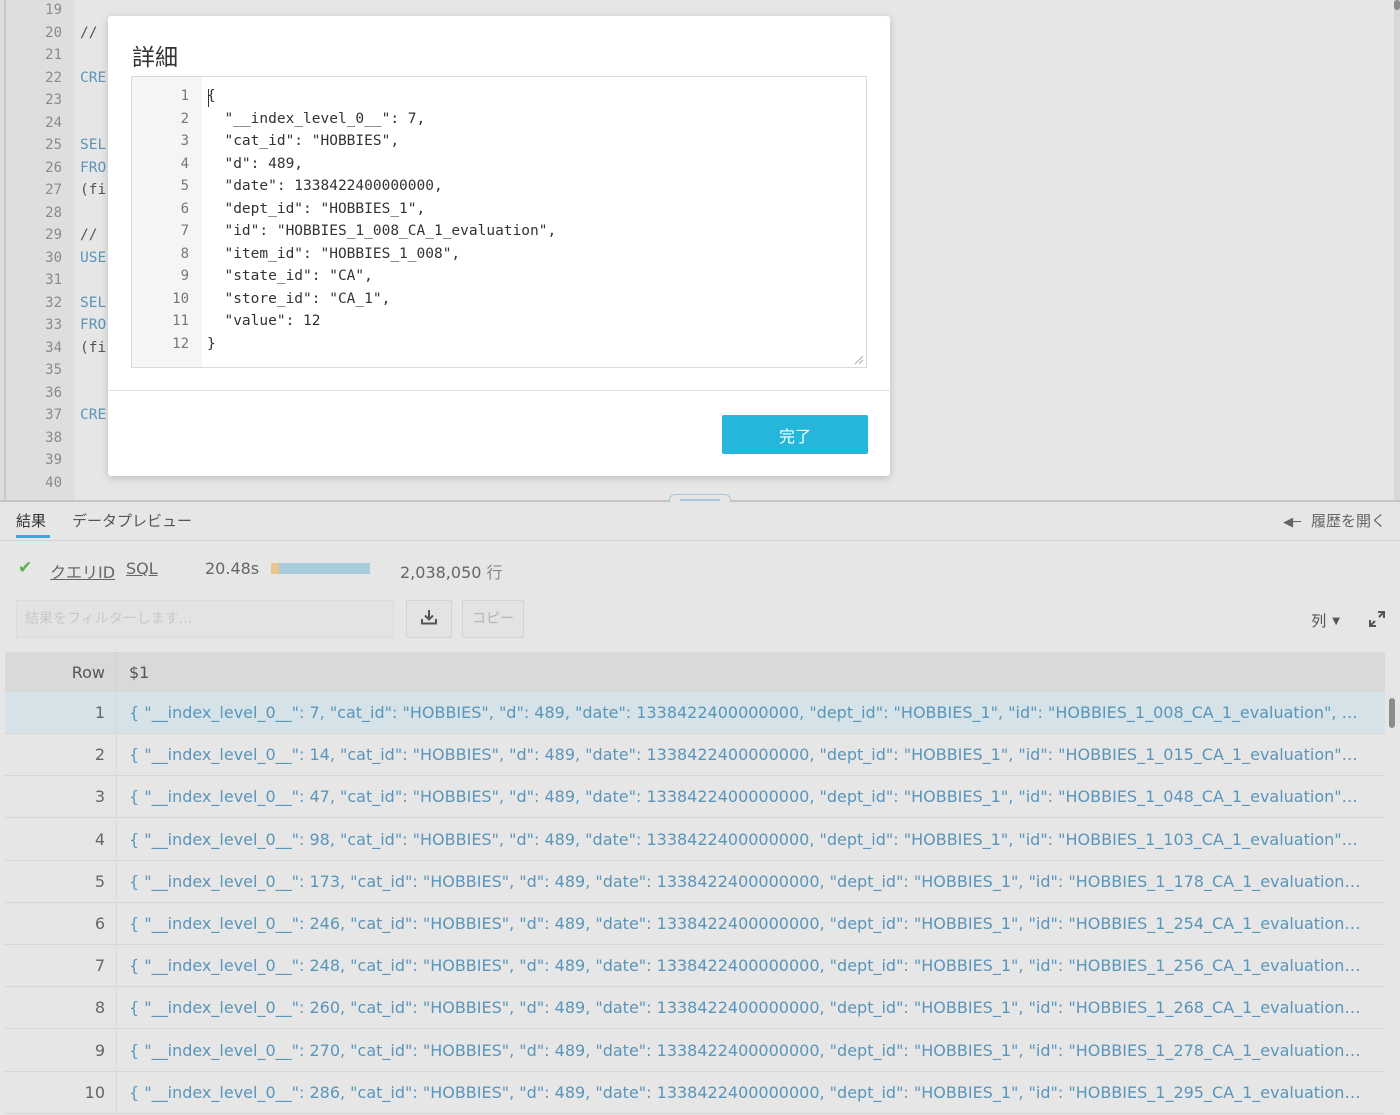 The width and height of the screenshot is (1400, 1115). I want to click on arrow-left-icon: ◀─, so click(1292, 522).